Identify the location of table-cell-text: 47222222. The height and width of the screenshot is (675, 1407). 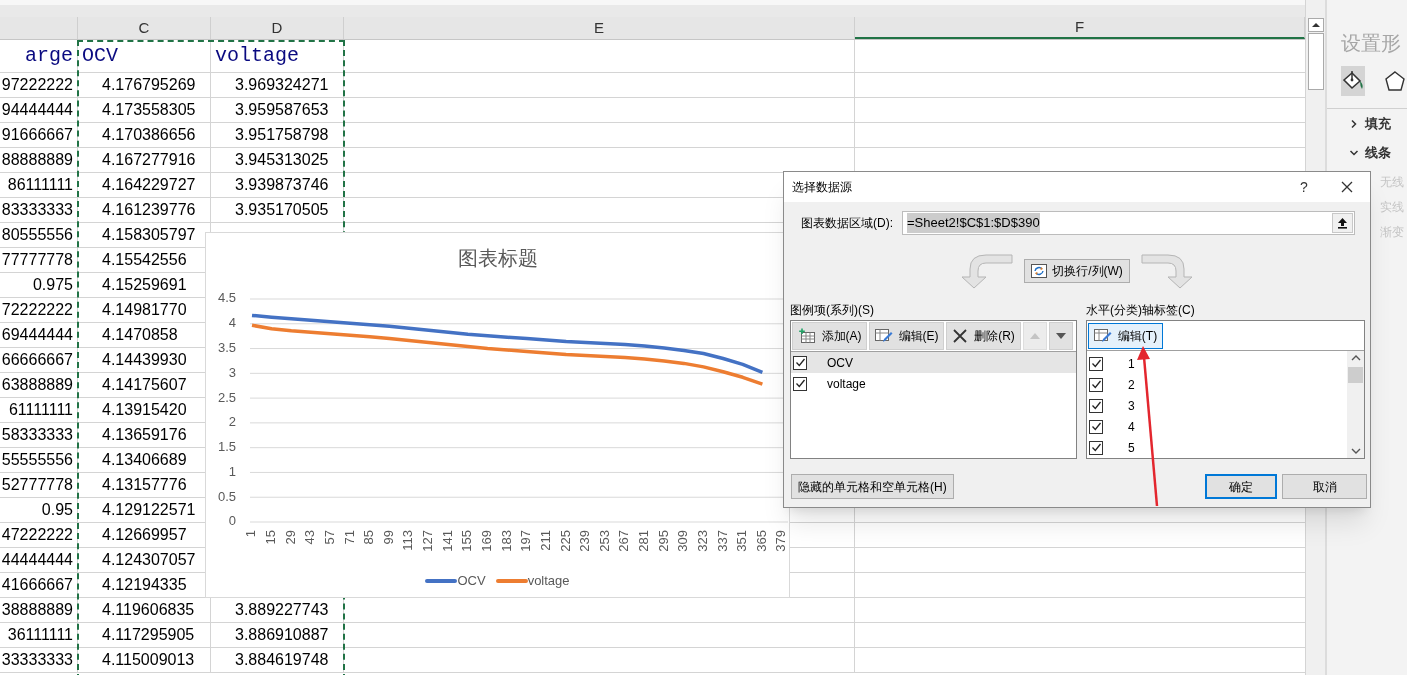
(37, 535).